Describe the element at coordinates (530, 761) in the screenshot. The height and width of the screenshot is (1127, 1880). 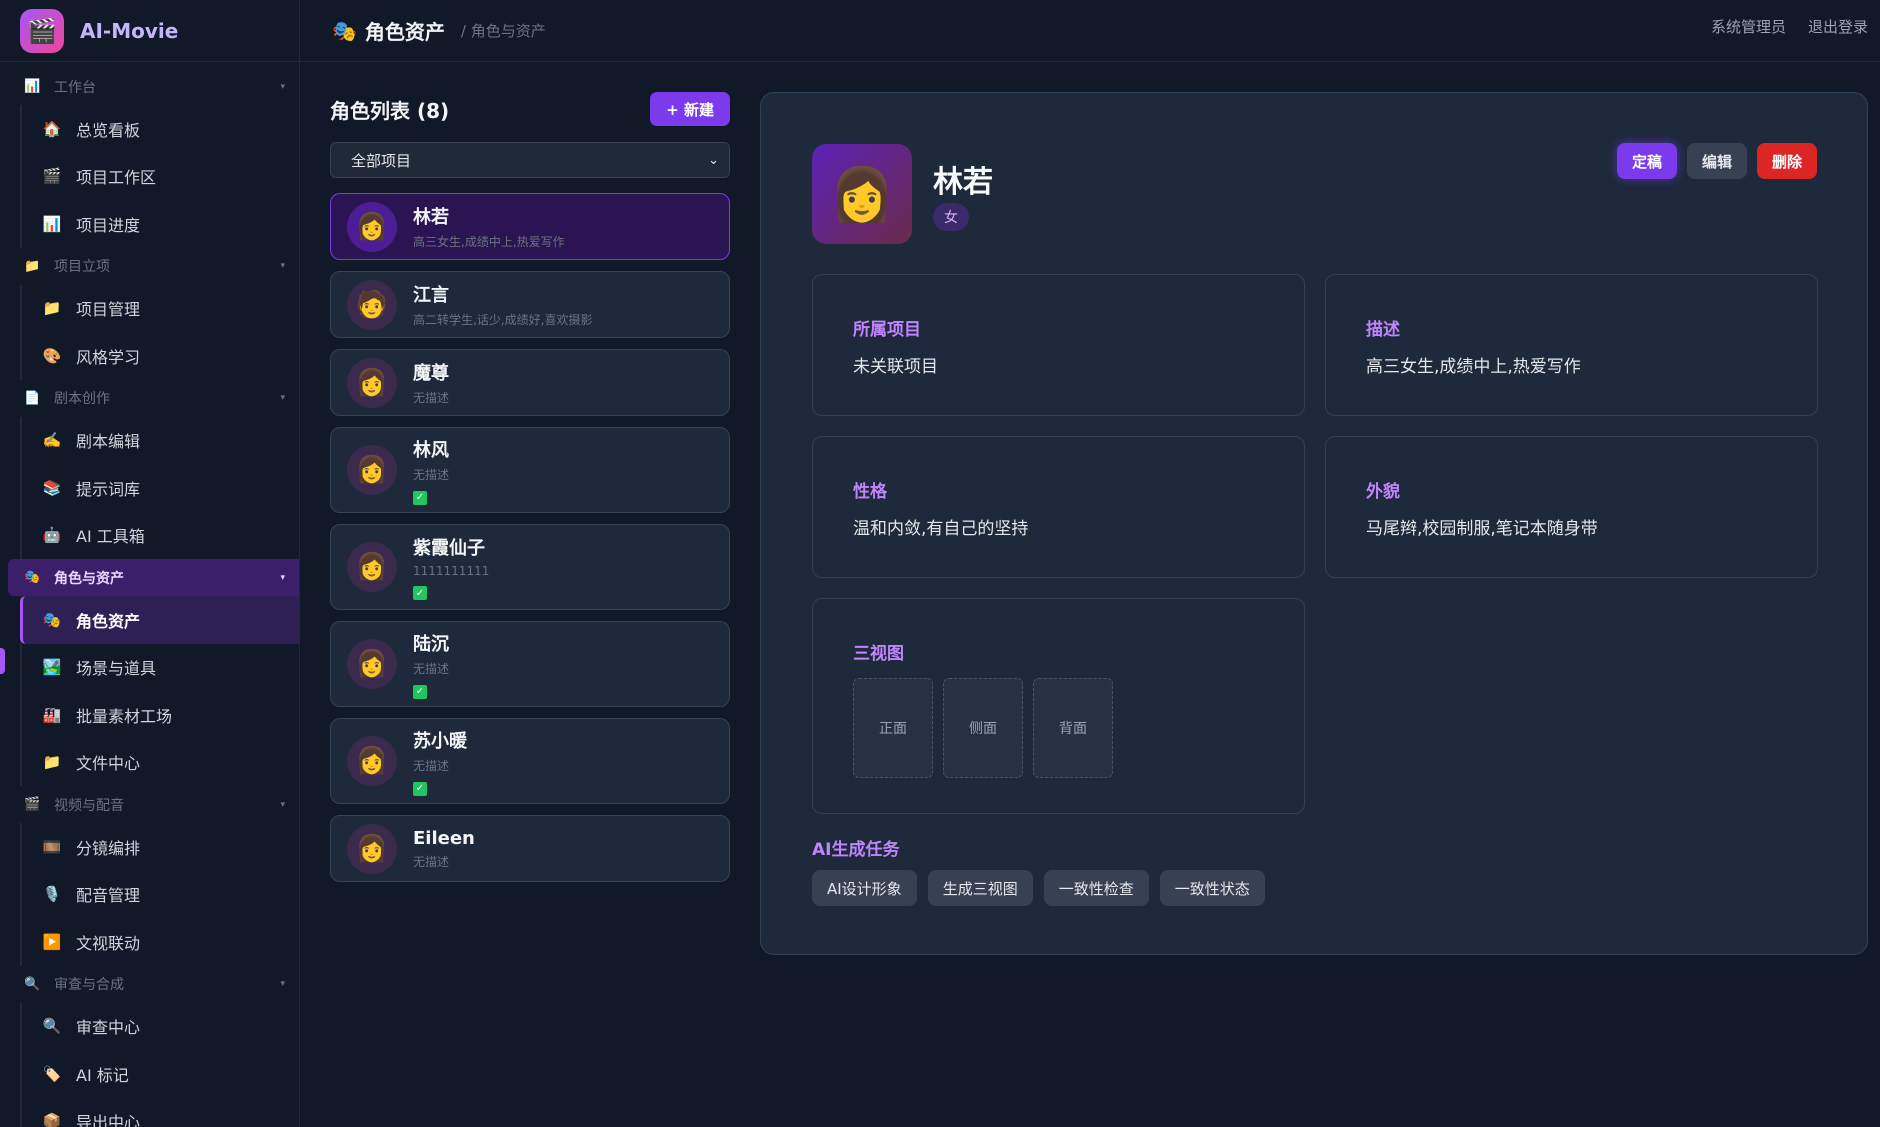
I see `character-card: 👩 苏小暖 无描述 ✓` at that location.